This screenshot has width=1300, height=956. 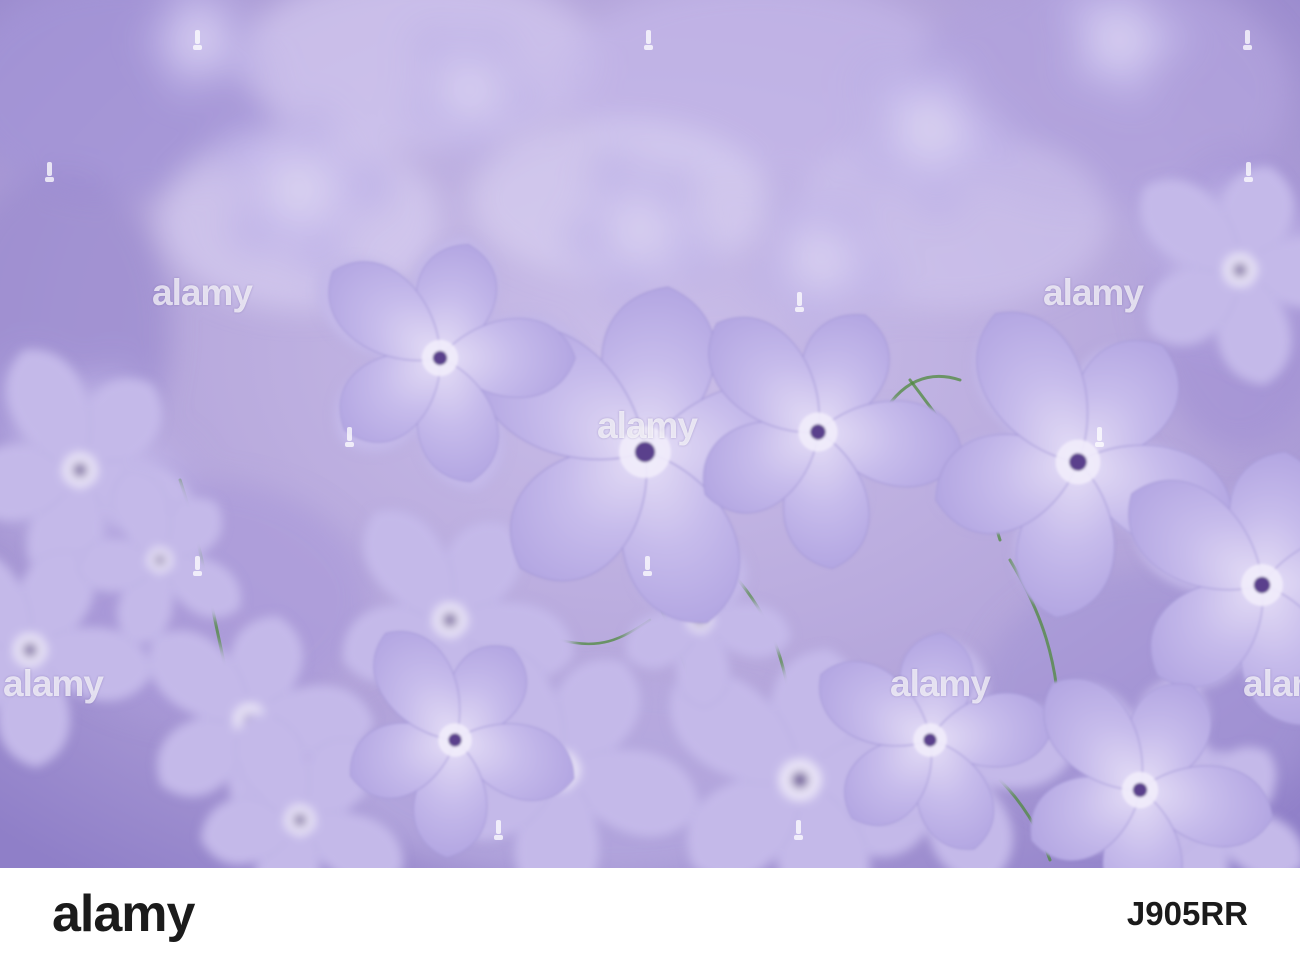 I want to click on footer-bar: alamy J905RR, so click(x=650, y=912).